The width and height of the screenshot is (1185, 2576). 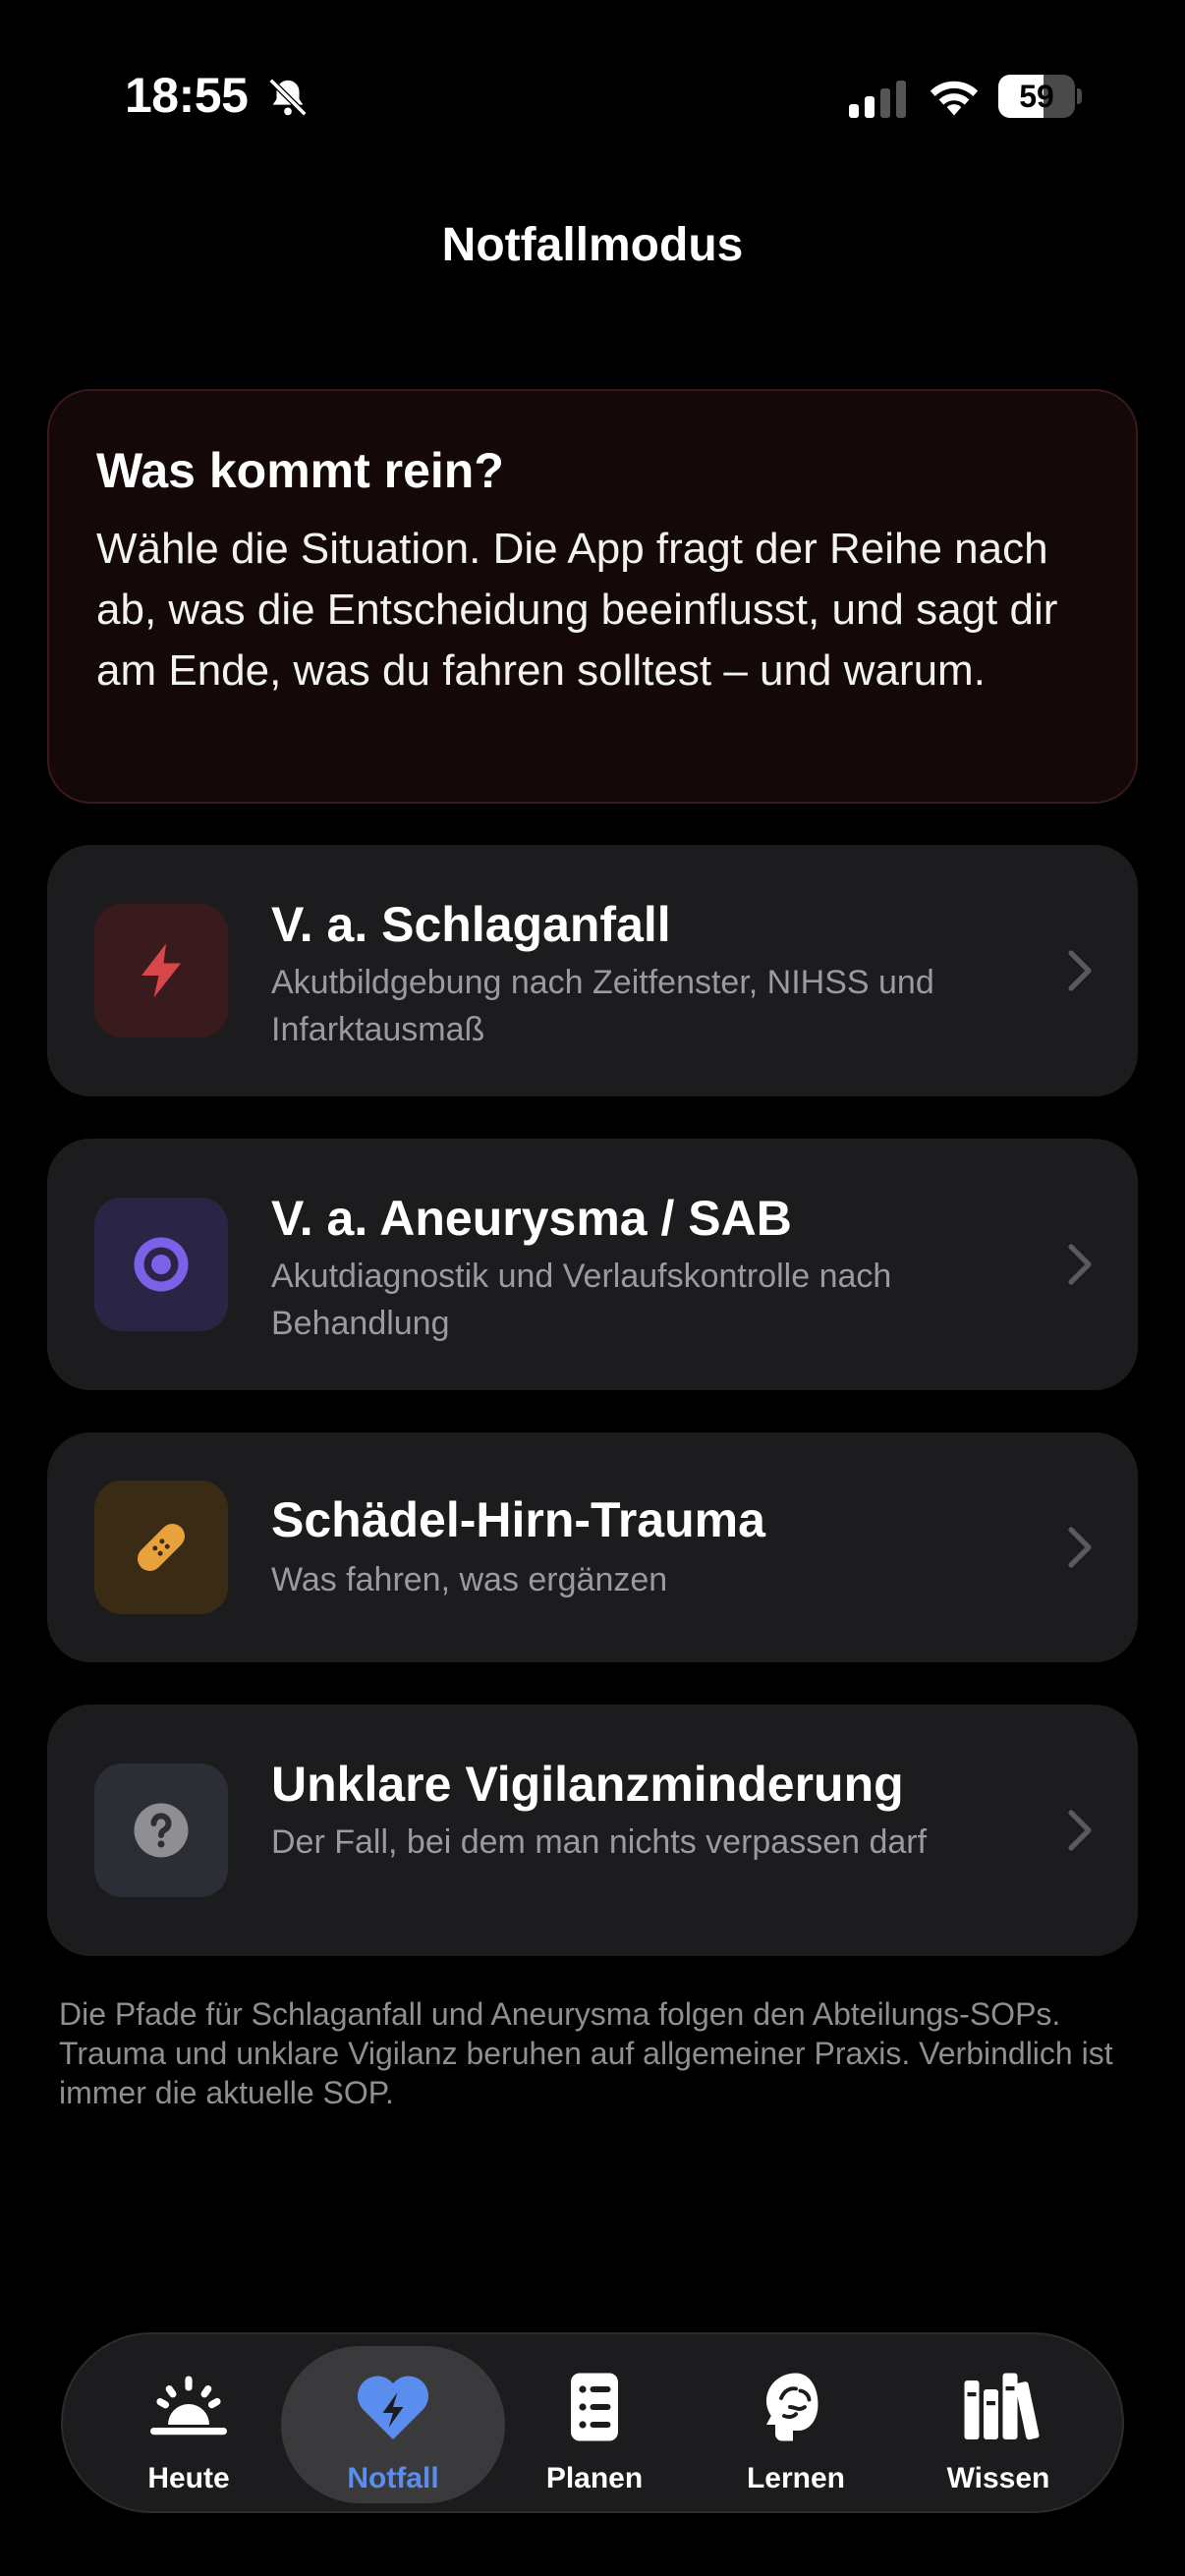 What do you see at coordinates (470, 1579) in the screenshot?
I see `option-subtitle: Was fahren, was ergänzen` at bounding box center [470, 1579].